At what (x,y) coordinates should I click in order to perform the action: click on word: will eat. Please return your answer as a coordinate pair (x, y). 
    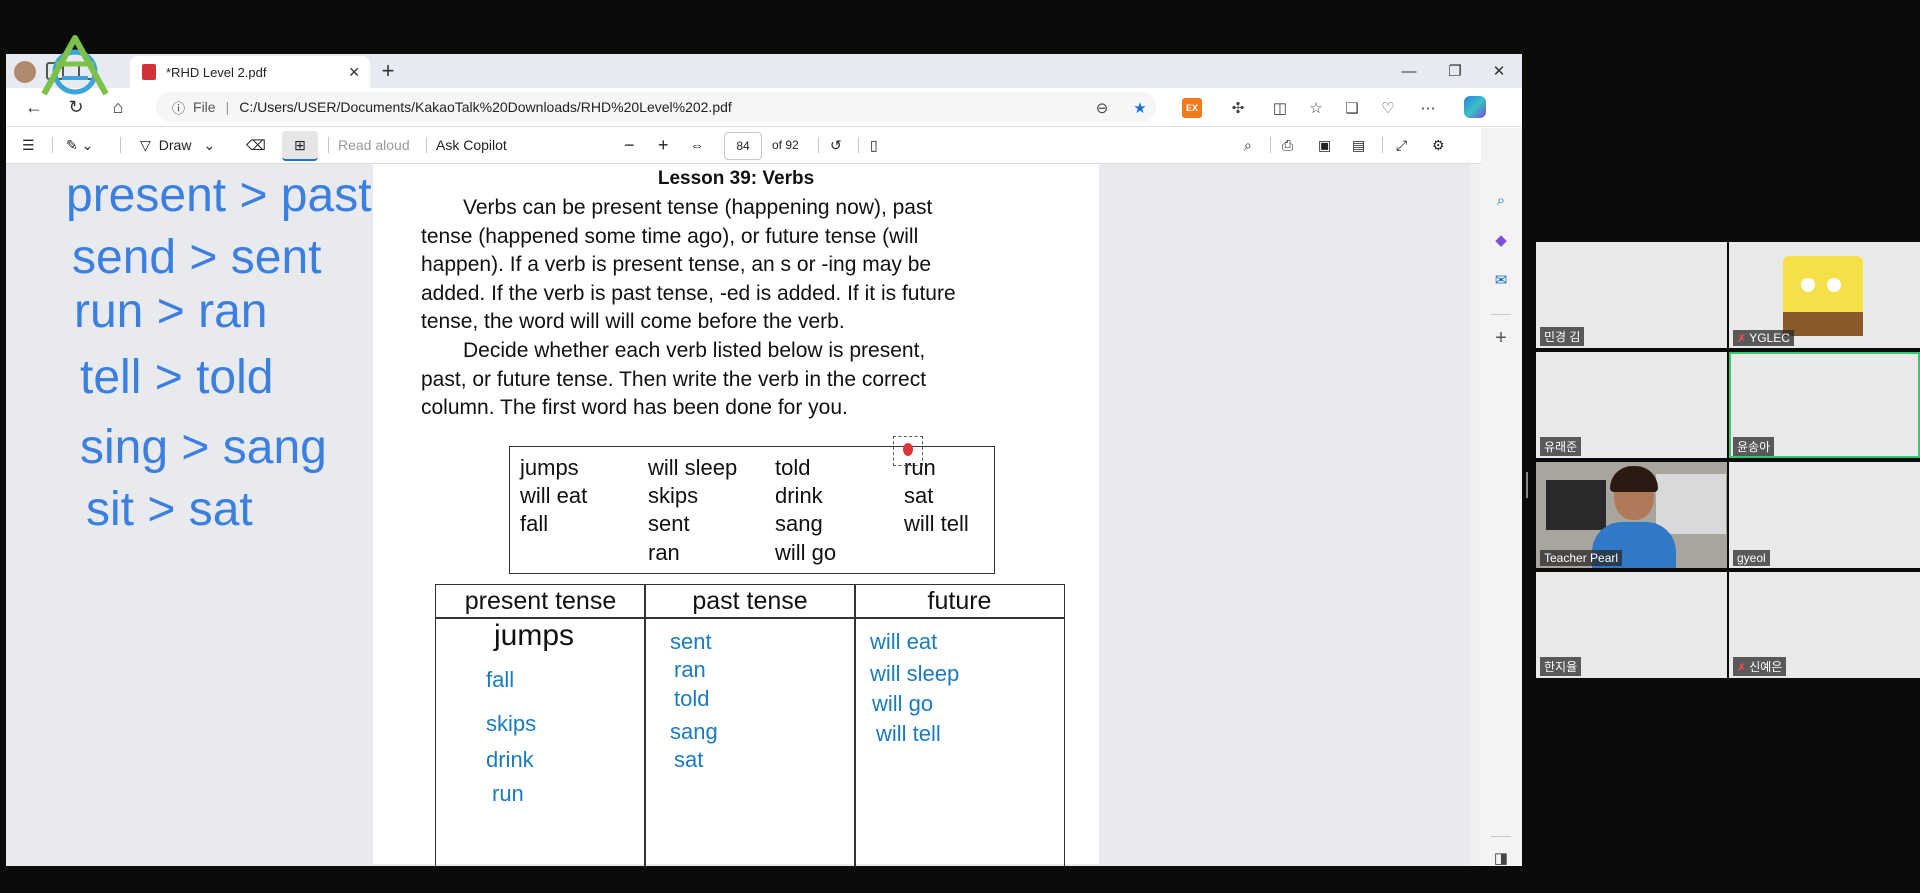
    Looking at the image, I should click on (554, 495).